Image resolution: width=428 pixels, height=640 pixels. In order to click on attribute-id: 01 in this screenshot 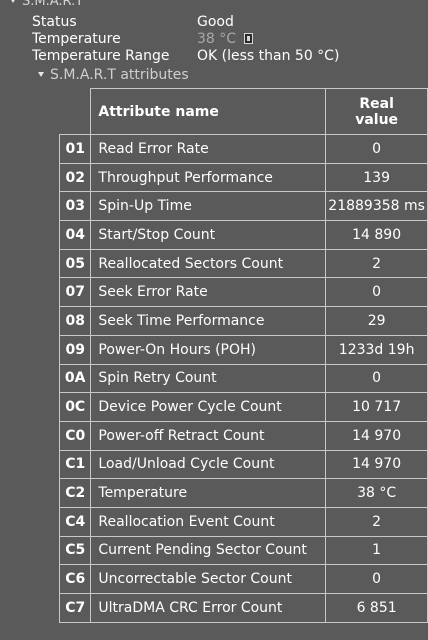, I will do `click(75, 149)`.